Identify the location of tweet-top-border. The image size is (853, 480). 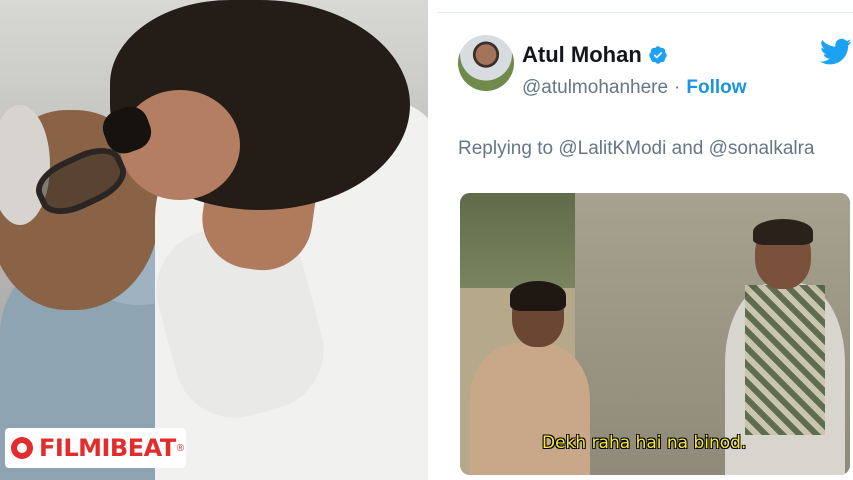
(645, 12).